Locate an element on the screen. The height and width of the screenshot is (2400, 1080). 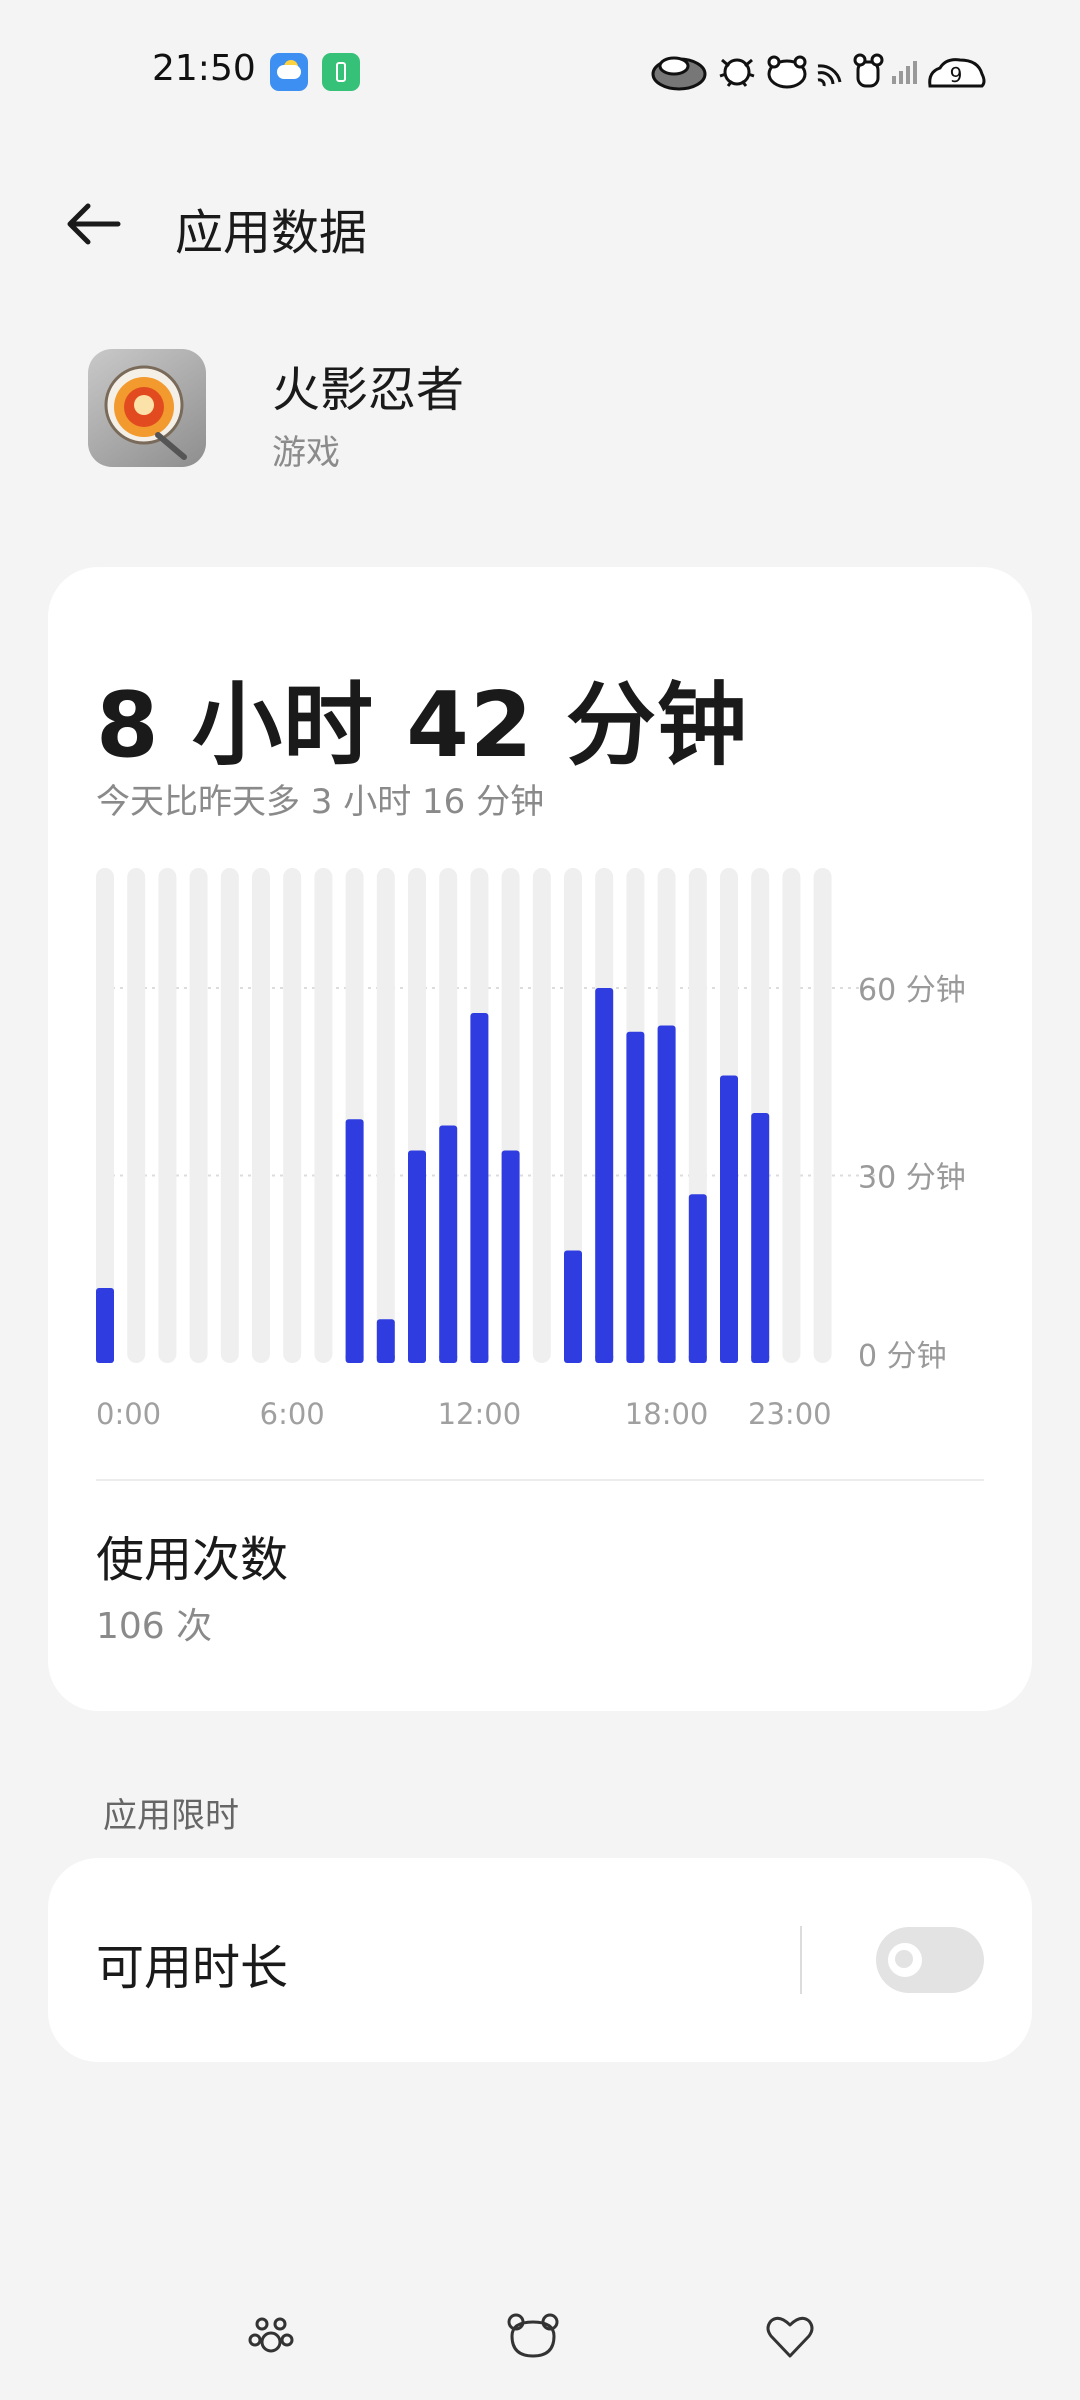
page-title: 应用数据 is located at coordinates (271, 233).